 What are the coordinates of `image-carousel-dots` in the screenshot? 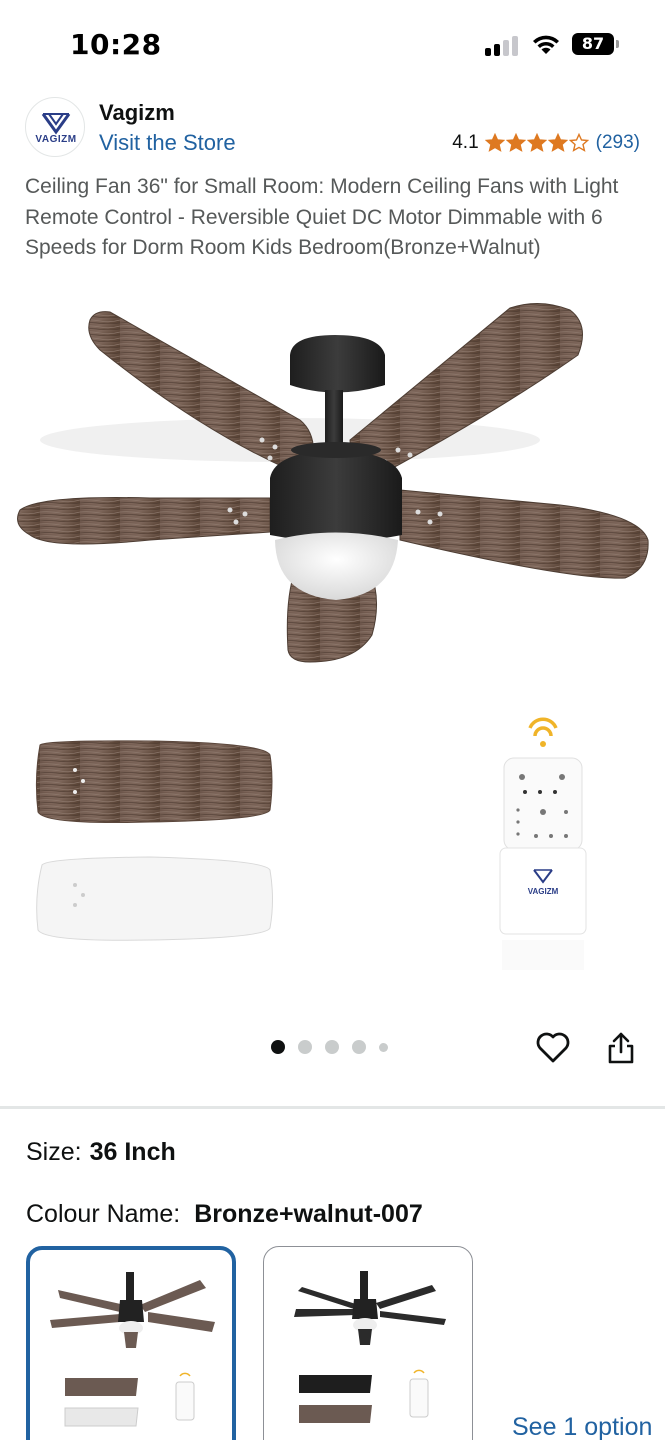 It's located at (336, 1047).